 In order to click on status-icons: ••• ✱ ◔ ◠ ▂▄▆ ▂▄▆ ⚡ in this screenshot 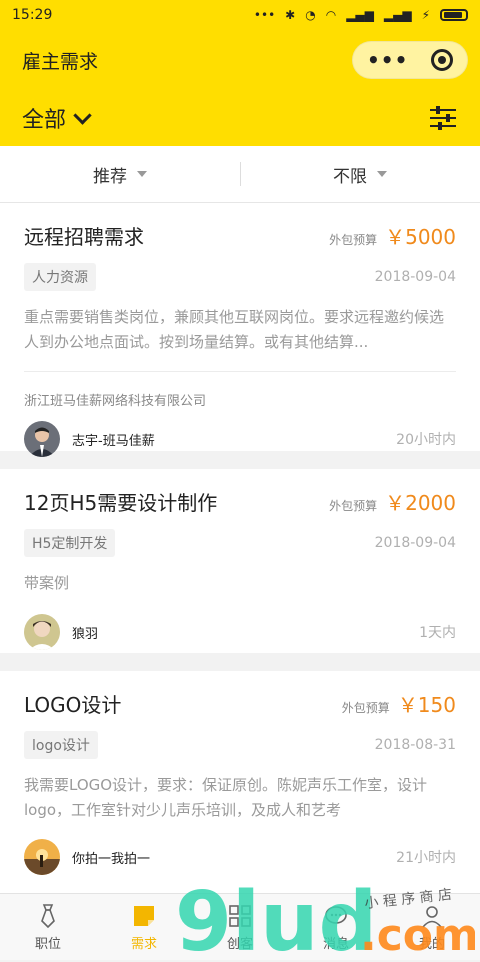, I will do `click(361, 15)`.